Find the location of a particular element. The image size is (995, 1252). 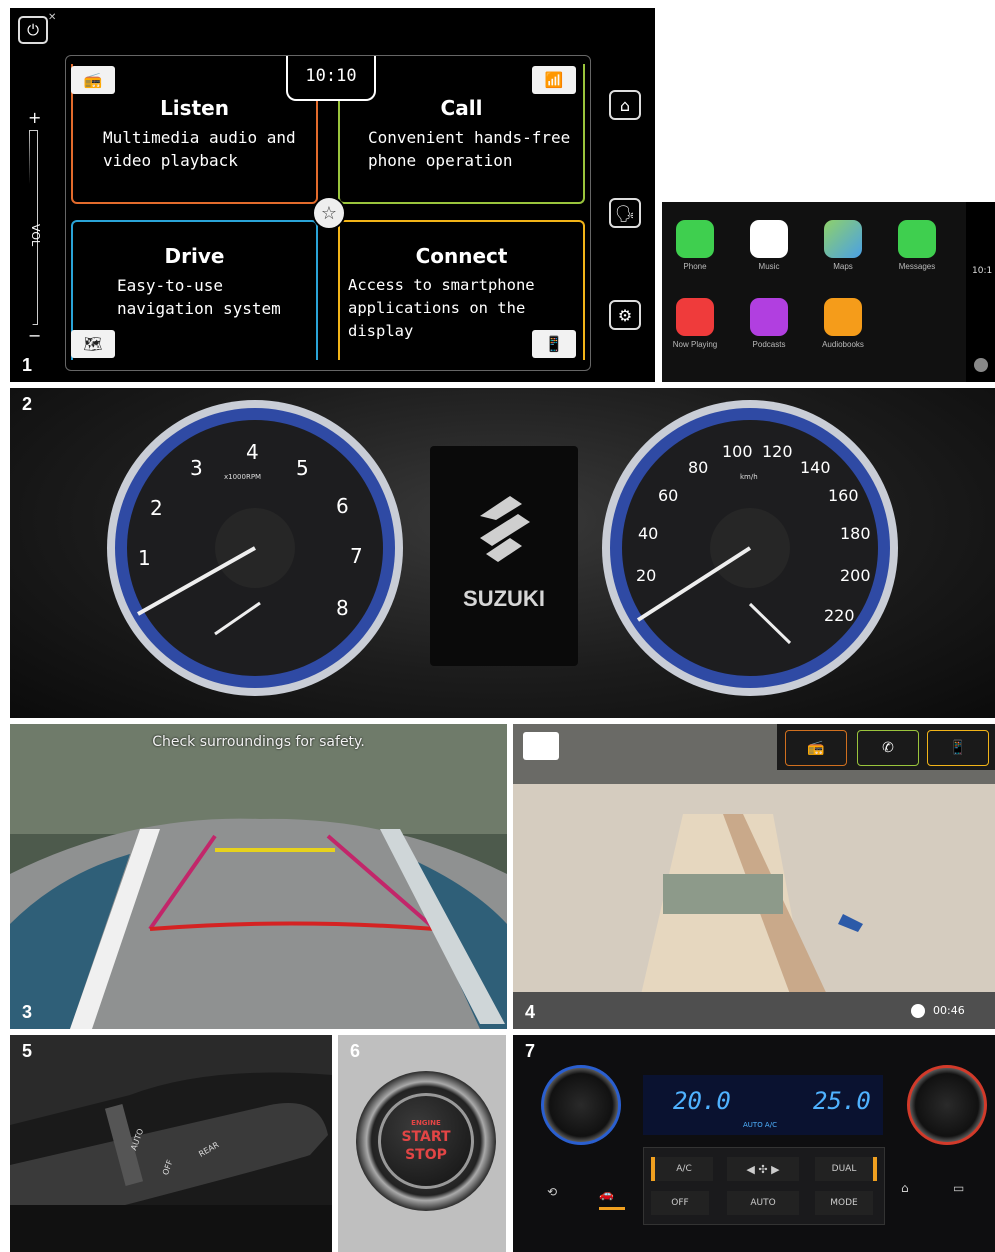

front-defrost-button: ⌂ is located at coordinates (914, 1191).